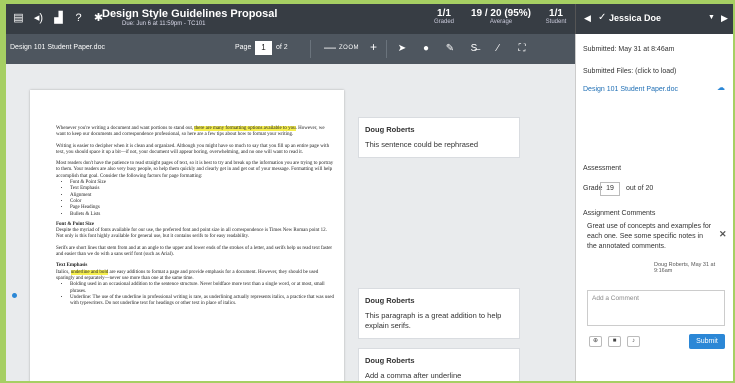 Image resolution: width=735 pixels, height=383 pixels. Describe the element at coordinates (619, 213) in the screenshot. I see `assignment-comments-label: Assignment Comments` at that location.